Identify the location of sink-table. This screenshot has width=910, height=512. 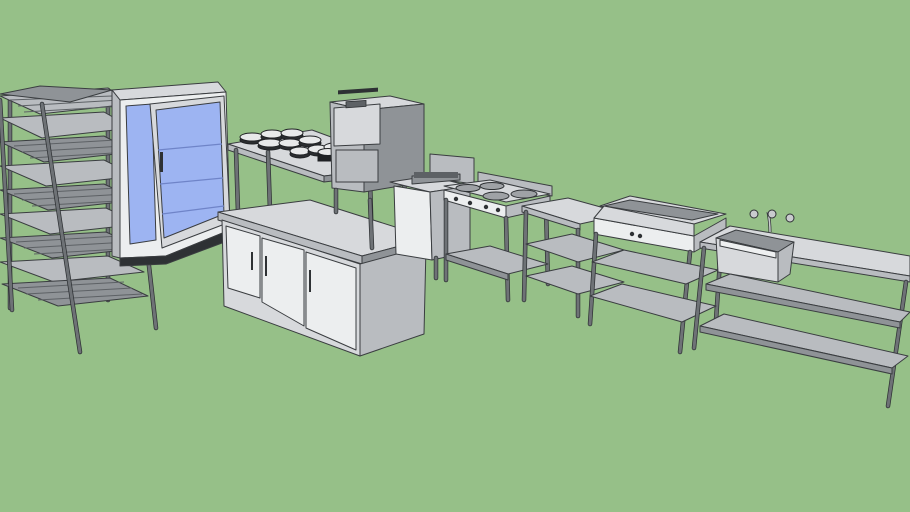
(800, 309).